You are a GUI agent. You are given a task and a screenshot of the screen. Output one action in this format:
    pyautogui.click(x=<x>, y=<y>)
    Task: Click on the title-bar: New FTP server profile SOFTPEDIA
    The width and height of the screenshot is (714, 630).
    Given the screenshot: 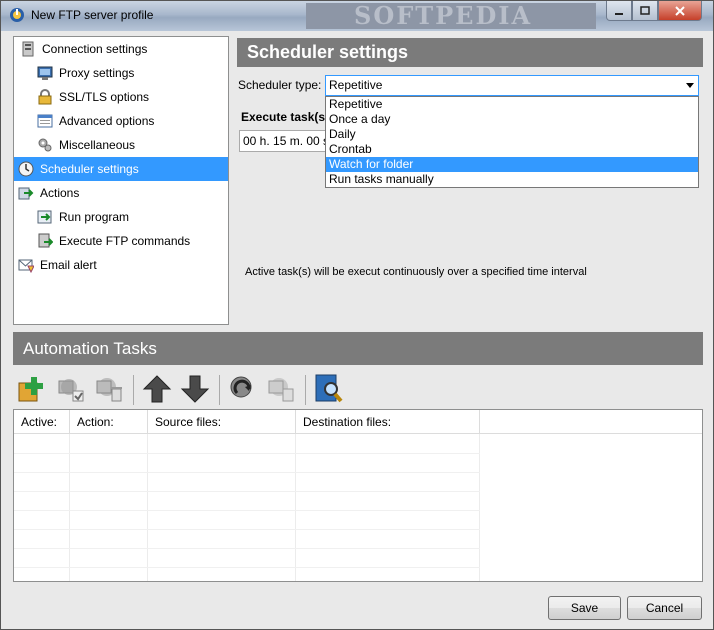 What is the action you would take?
    pyautogui.click(x=357, y=16)
    